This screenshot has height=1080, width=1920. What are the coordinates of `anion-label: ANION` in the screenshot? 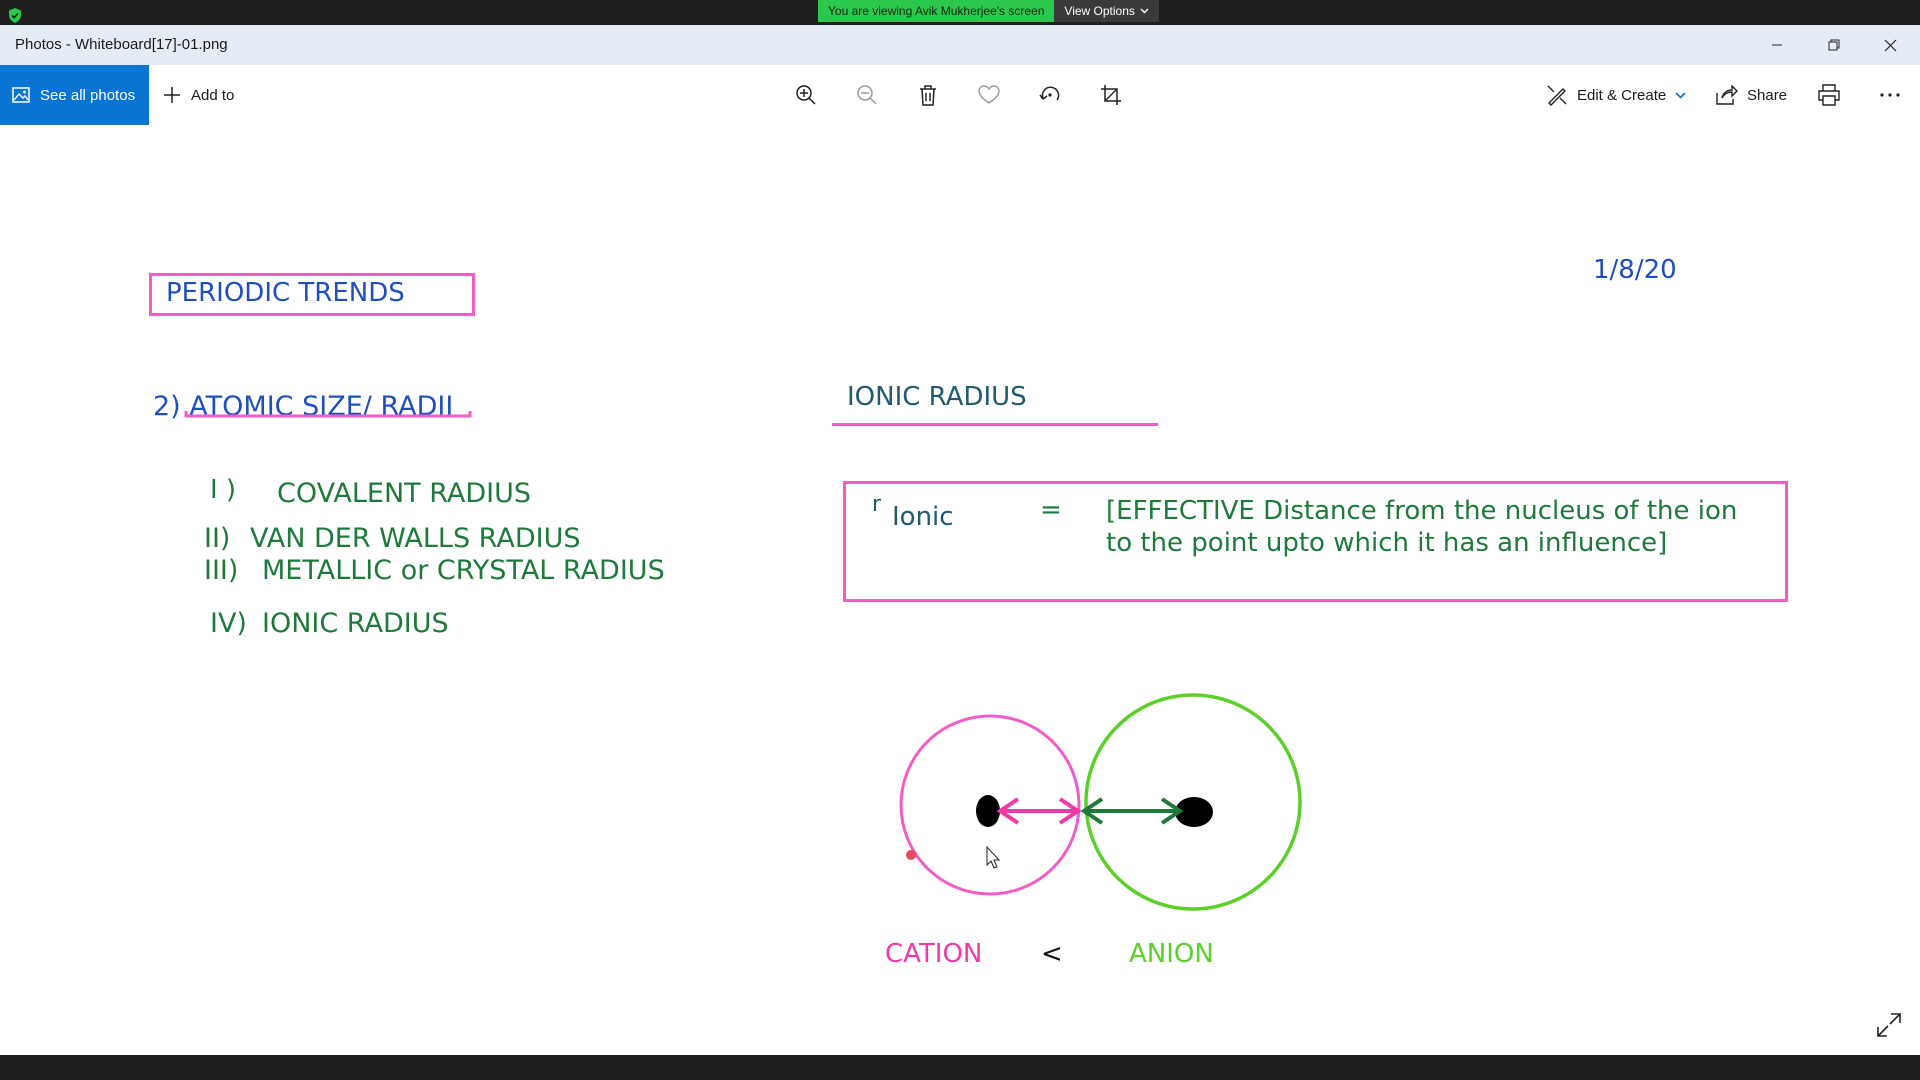 It's located at (1171, 954).